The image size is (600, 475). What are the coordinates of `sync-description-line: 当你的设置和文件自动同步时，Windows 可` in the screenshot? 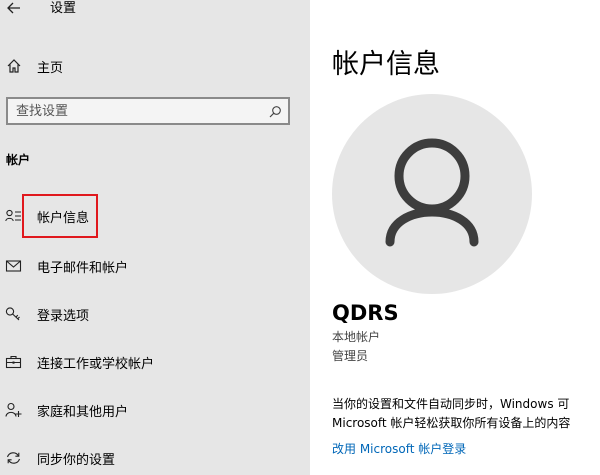 It's located at (451, 404).